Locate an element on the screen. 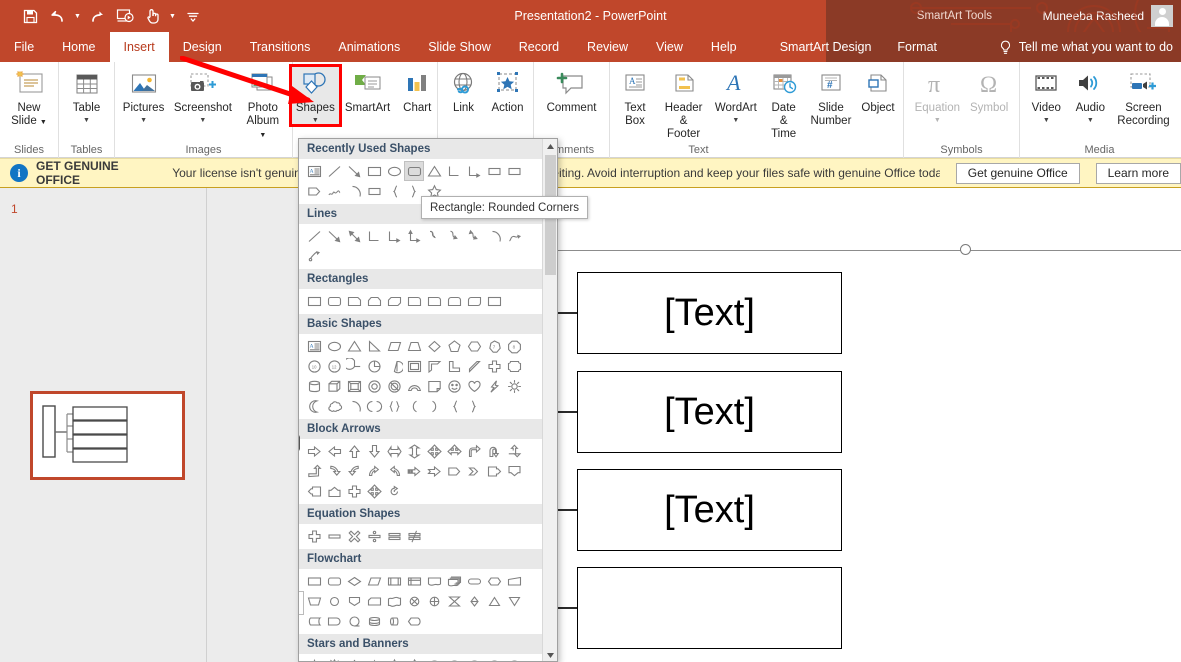  tab-view: View is located at coordinates (669, 47).